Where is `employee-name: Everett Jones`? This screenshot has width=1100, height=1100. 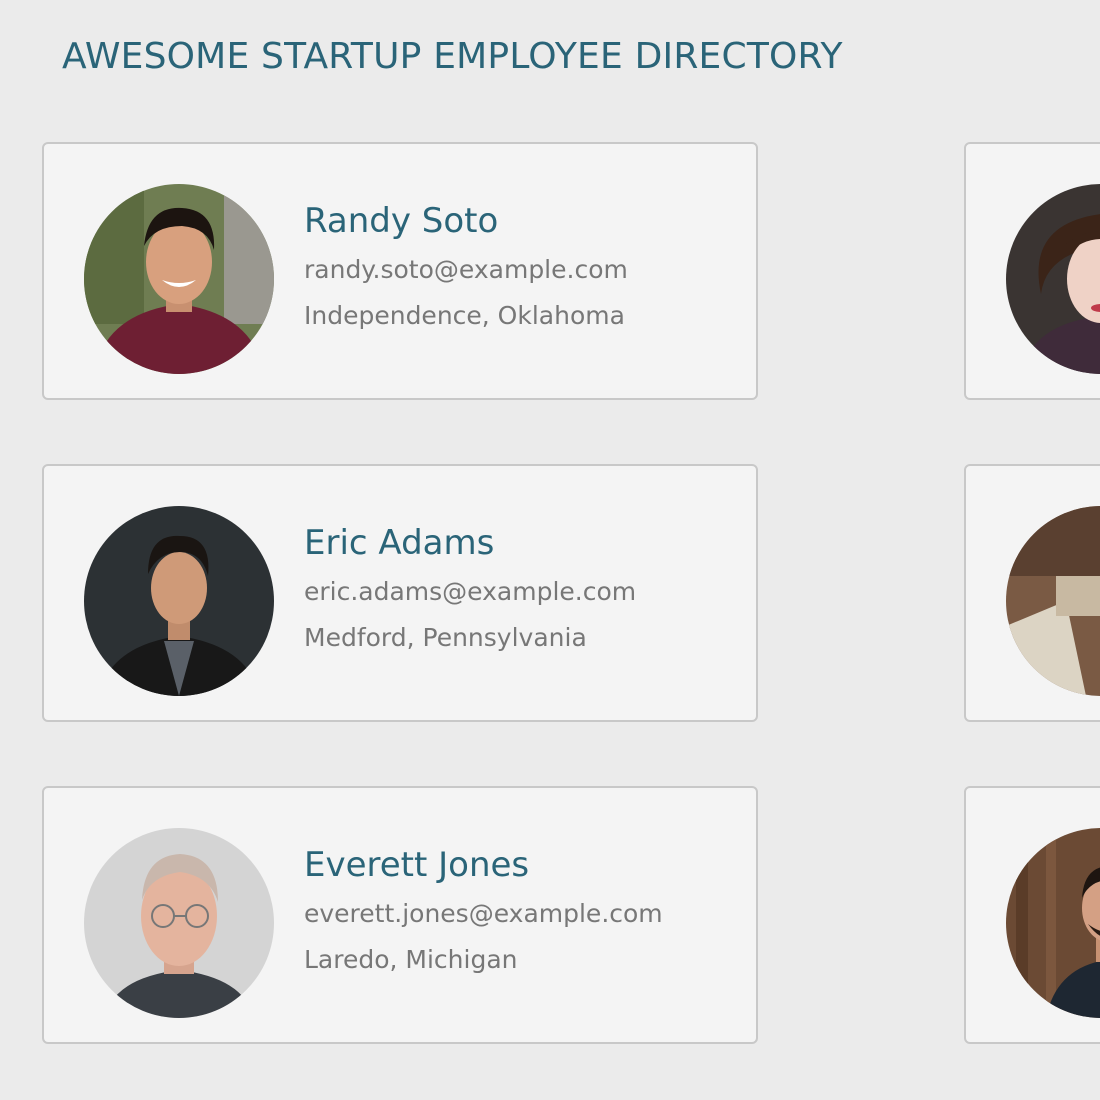 employee-name: Everett Jones is located at coordinates (417, 865).